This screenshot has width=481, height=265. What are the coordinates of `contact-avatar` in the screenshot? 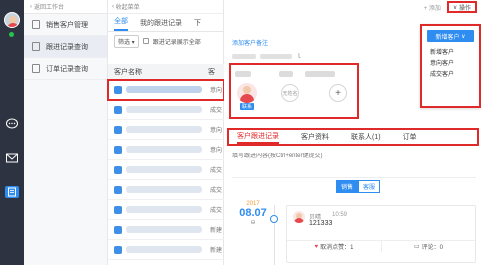 It's located at (247, 93).